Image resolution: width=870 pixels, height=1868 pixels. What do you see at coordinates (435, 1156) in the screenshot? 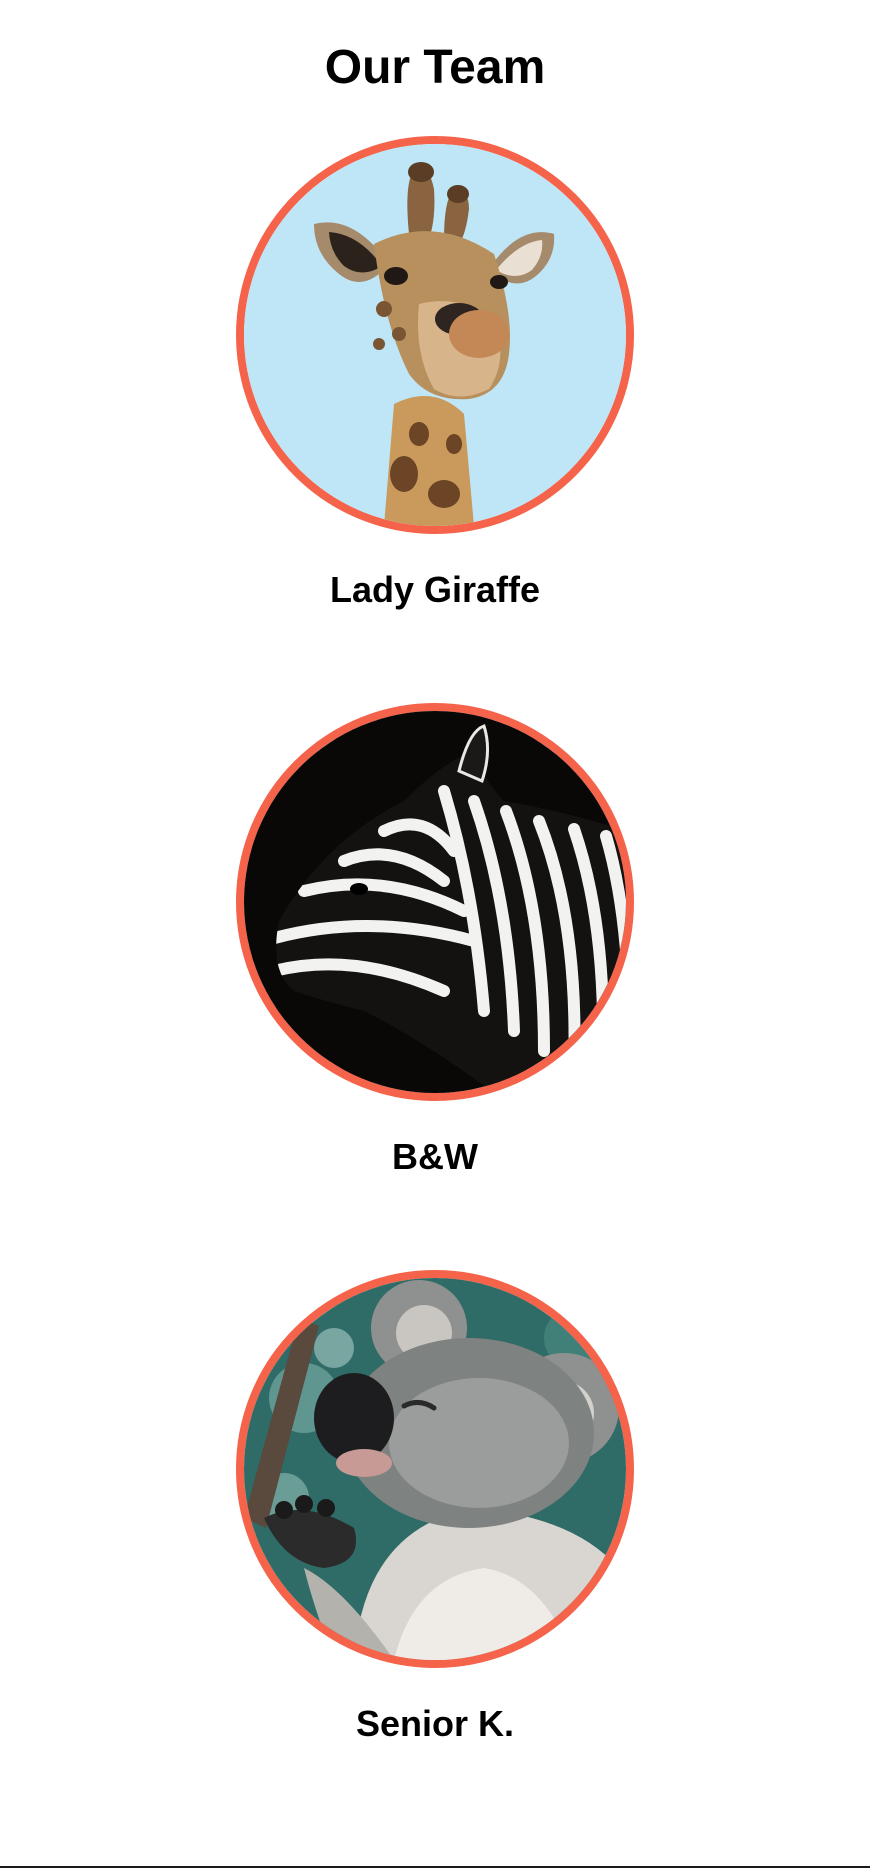
I see `member-name: B&W` at bounding box center [435, 1156].